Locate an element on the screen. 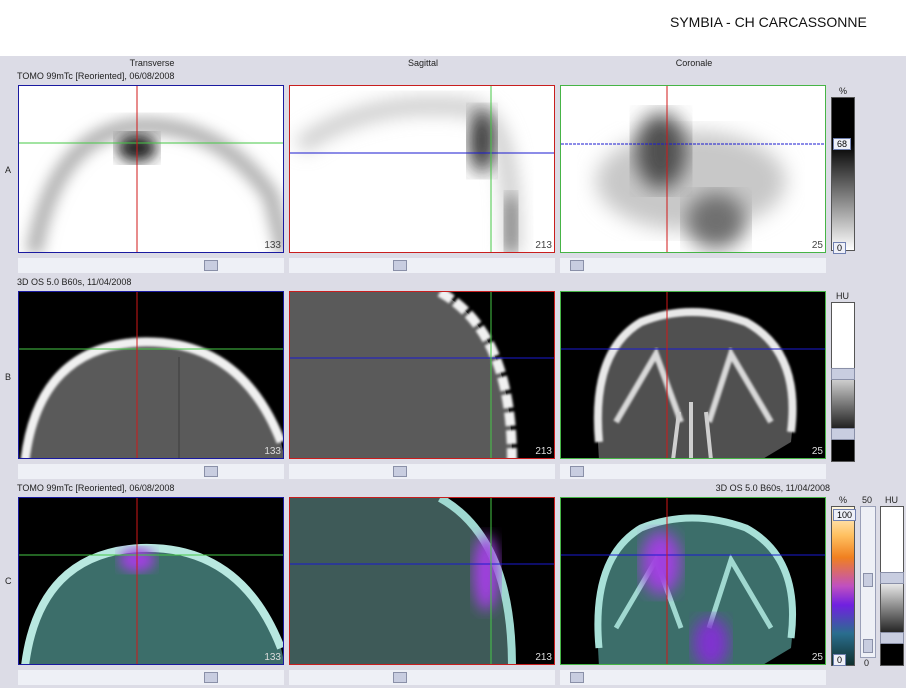 Image resolution: width=906 pixels, height=688 pixels. scale-unit-percent-a: % is located at coordinates (843, 91).